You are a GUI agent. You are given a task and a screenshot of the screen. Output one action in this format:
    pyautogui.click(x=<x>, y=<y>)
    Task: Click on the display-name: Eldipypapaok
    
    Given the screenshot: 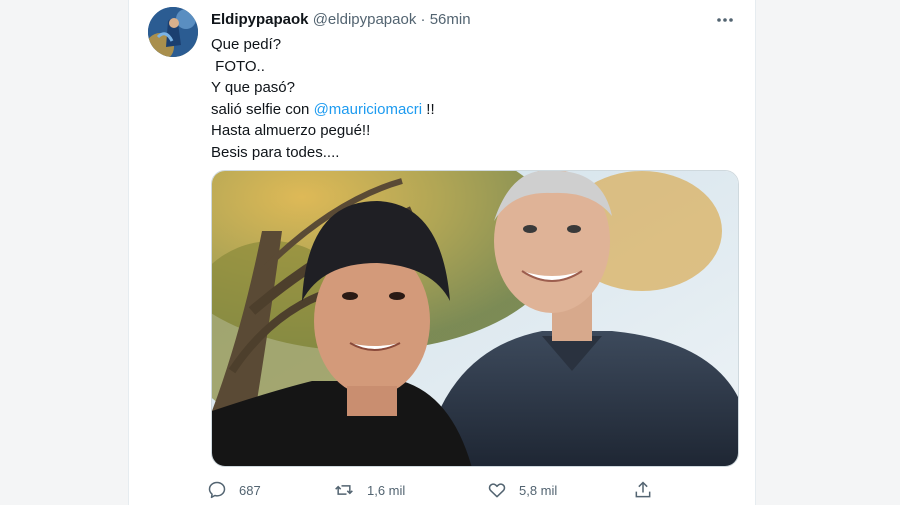 What is the action you would take?
    pyautogui.click(x=260, y=19)
    